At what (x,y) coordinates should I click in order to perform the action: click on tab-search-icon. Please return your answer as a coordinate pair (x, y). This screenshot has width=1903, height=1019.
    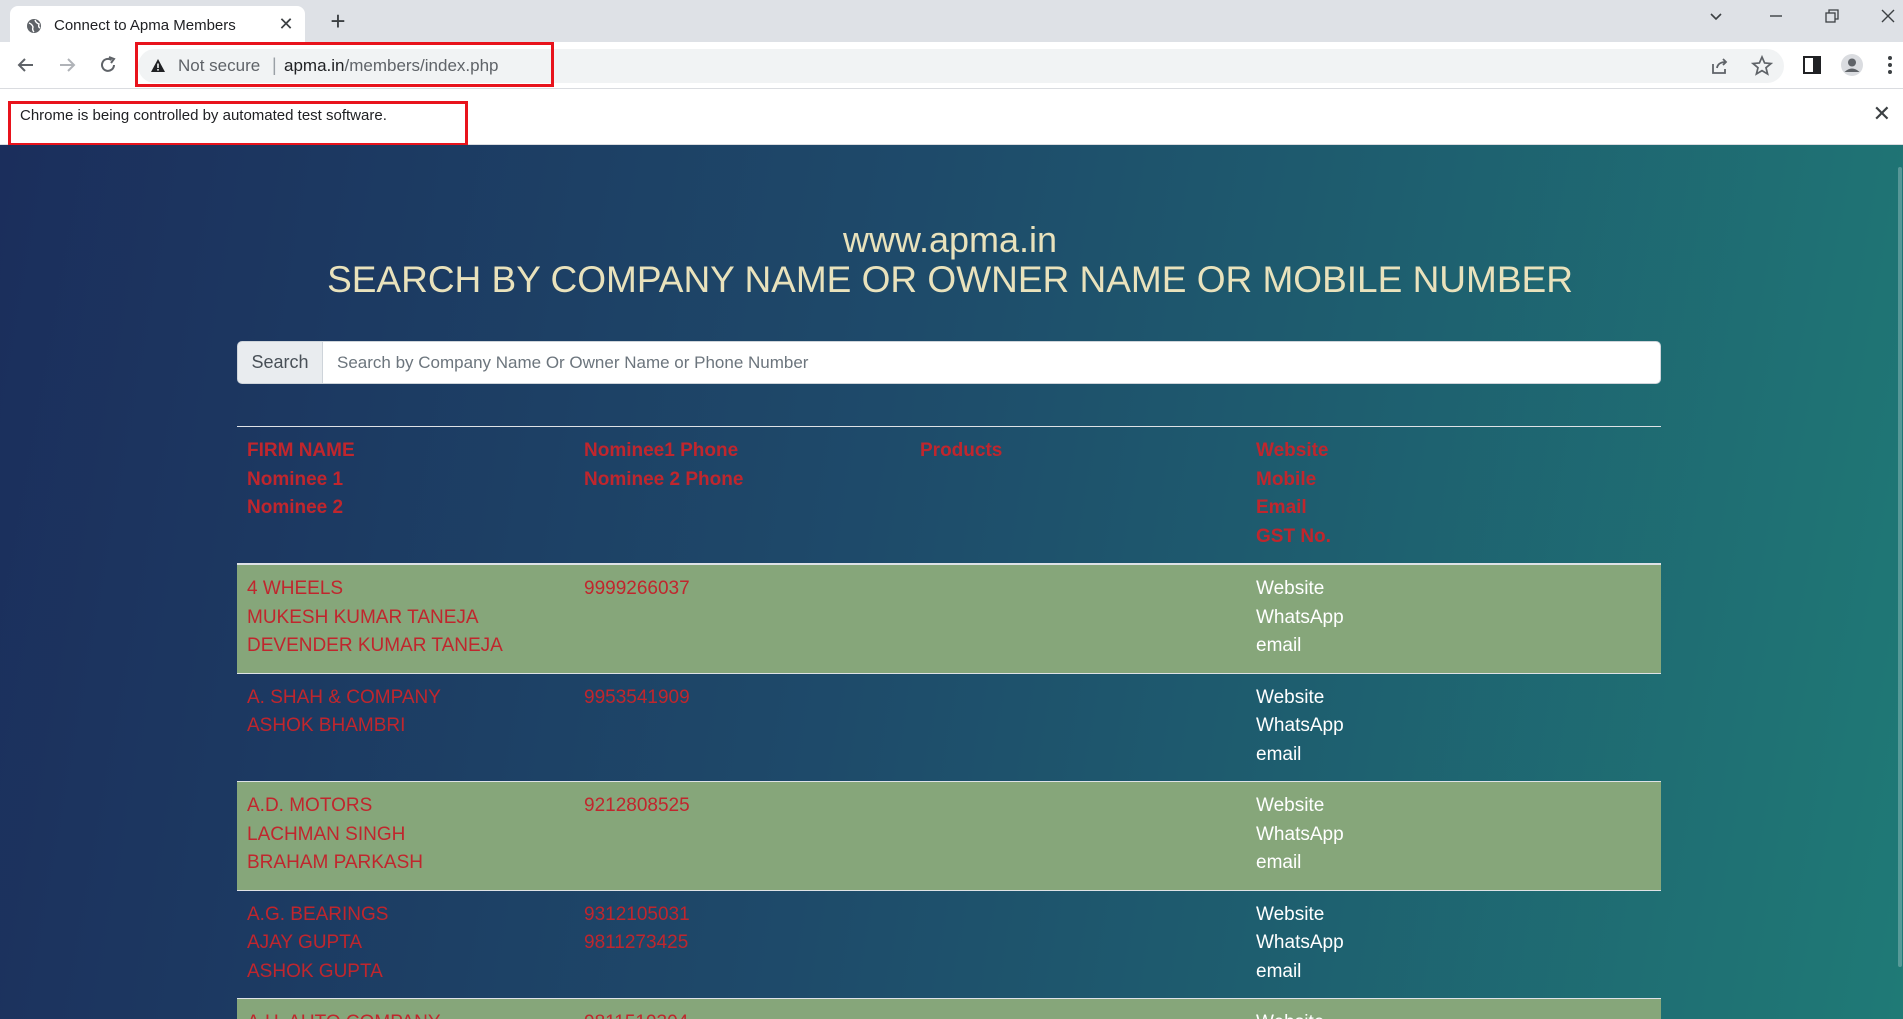
    Looking at the image, I should click on (1716, 19).